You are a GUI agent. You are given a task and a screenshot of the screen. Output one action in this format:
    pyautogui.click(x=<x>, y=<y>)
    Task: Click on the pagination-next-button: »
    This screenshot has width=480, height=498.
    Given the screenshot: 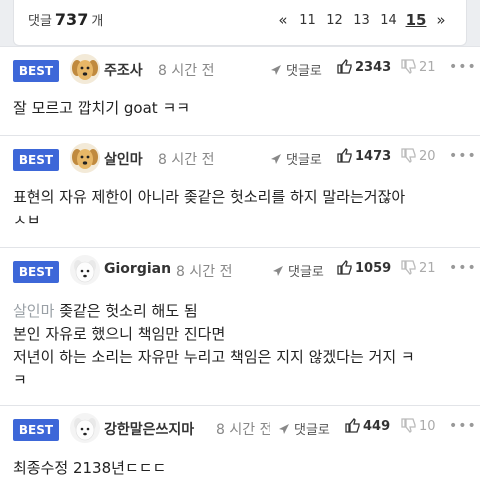 What is the action you would take?
    pyautogui.click(x=441, y=20)
    